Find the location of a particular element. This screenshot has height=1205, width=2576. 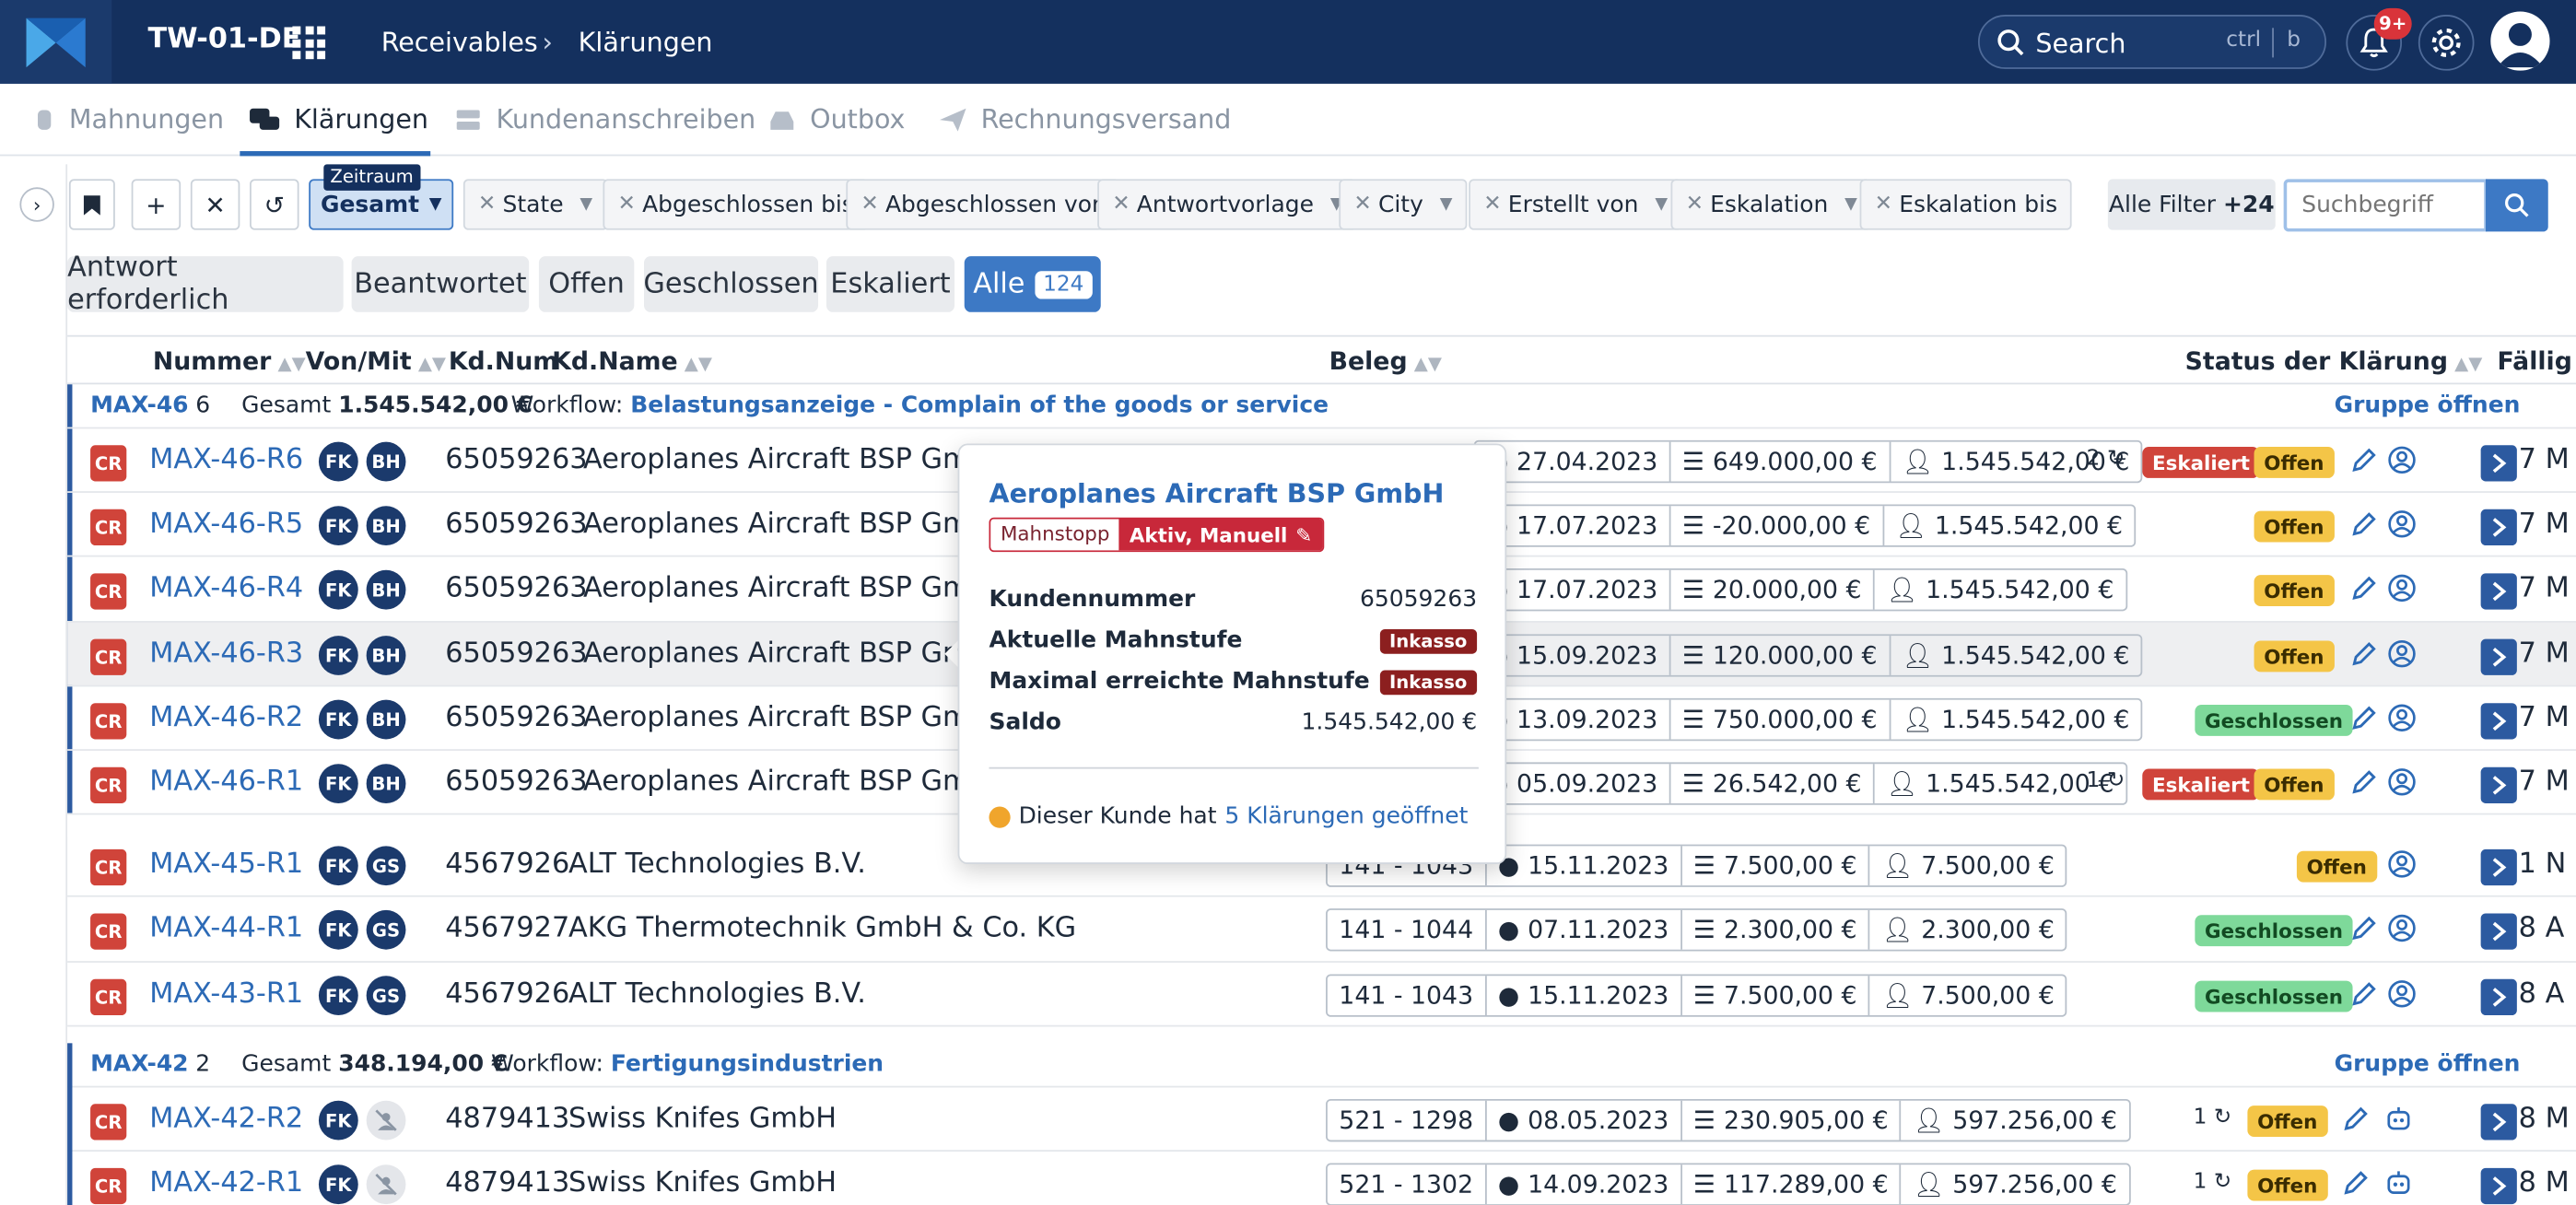

clear-filters-button: ✕ is located at coordinates (215, 204).